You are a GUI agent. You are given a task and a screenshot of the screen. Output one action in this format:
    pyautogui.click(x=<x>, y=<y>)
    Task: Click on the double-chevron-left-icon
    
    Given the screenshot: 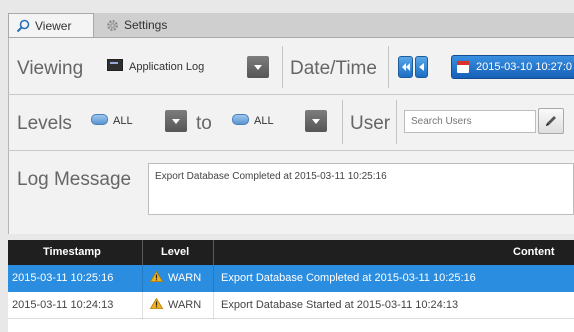 What is the action you would take?
    pyautogui.click(x=406, y=67)
    